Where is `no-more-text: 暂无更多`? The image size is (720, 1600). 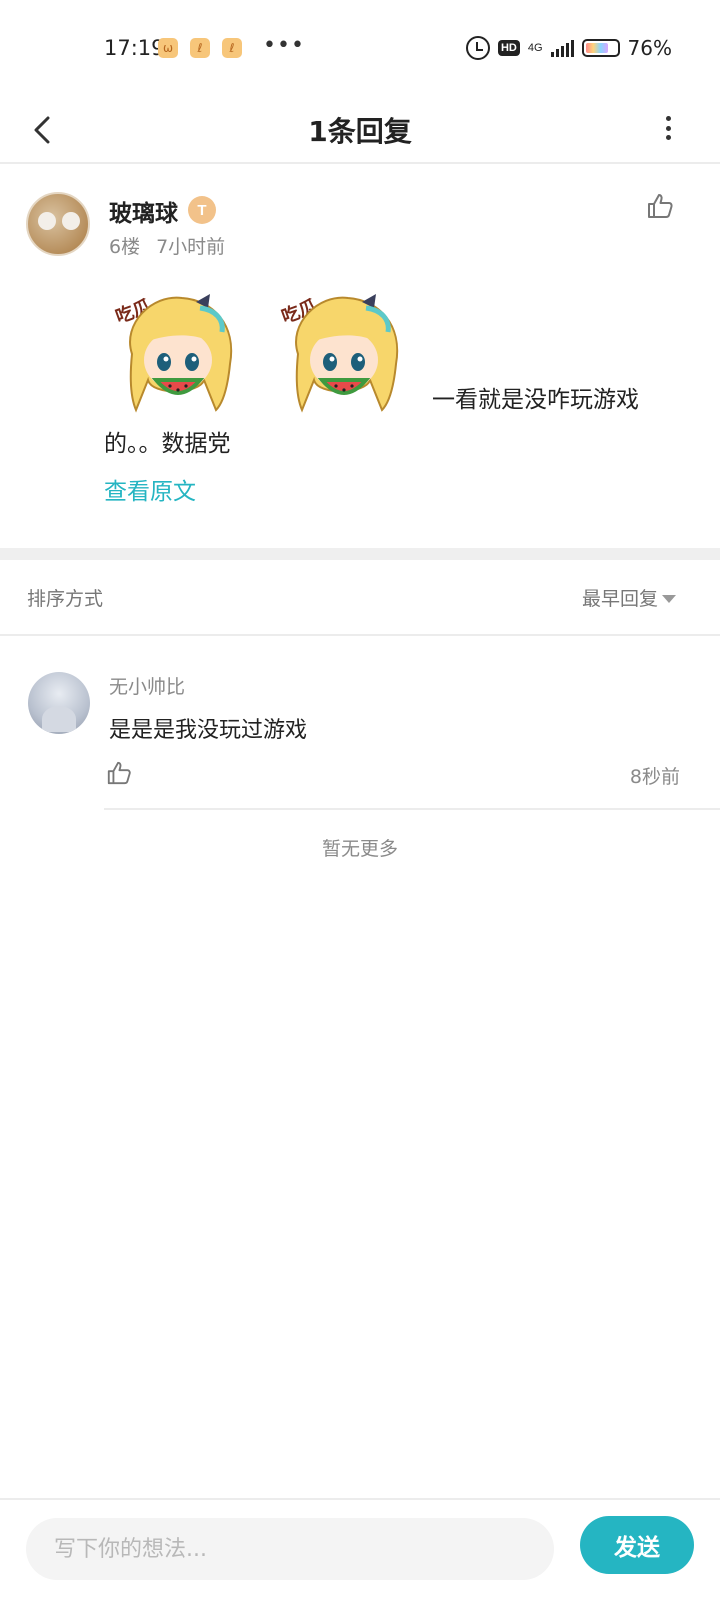
no-more-text: 暂无更多 is located at coordinates (359, 849).